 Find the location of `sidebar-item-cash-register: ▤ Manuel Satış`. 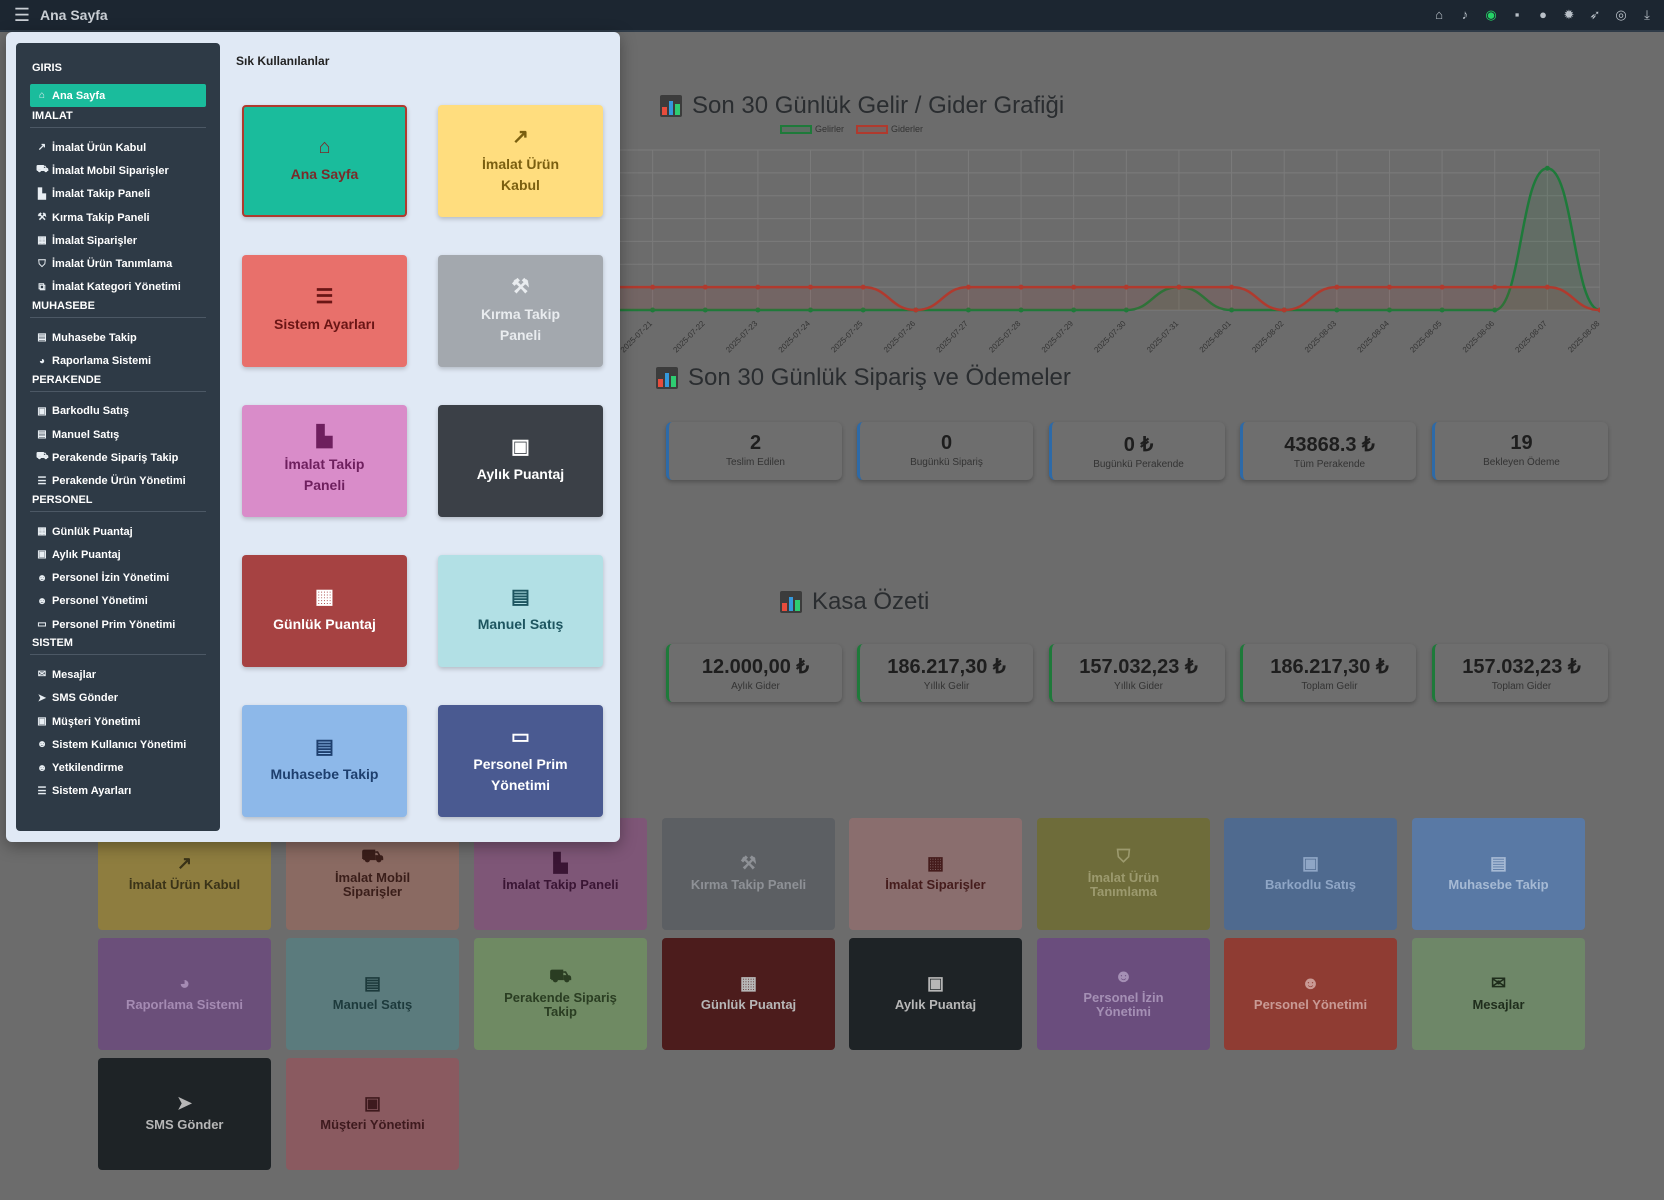

sidebar-item-cash-register: ▤ Manuel Satış is located at coordinates (118, 434).